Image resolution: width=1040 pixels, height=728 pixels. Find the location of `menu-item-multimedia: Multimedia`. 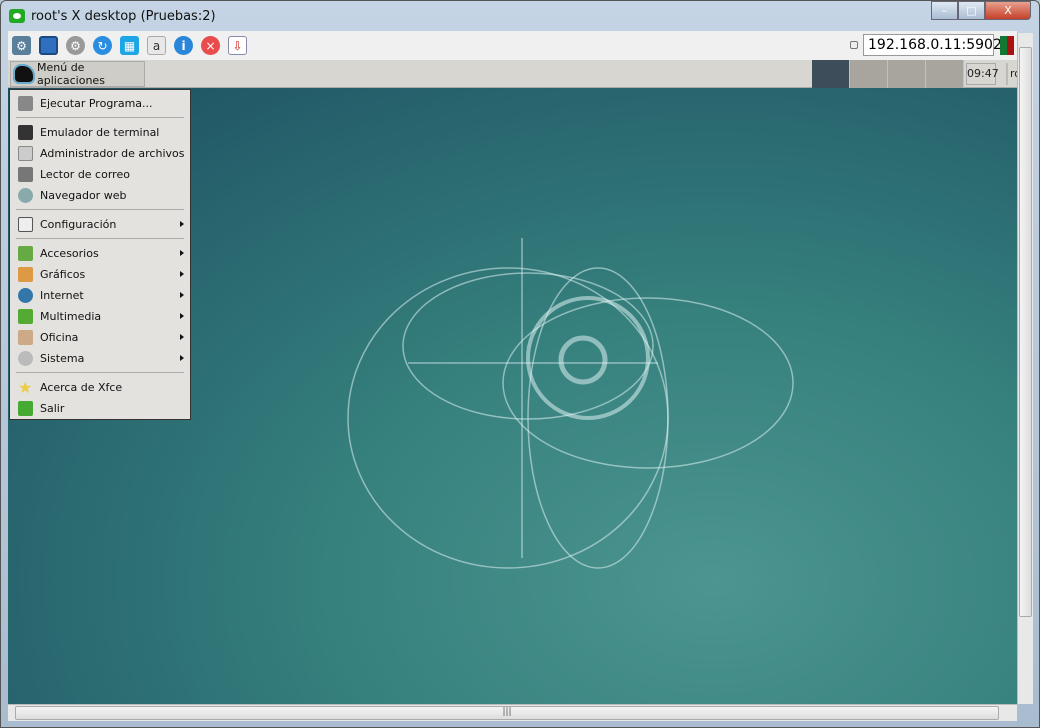

menu-item-multimedia: Multimedia is located at coordinates (100, 316).